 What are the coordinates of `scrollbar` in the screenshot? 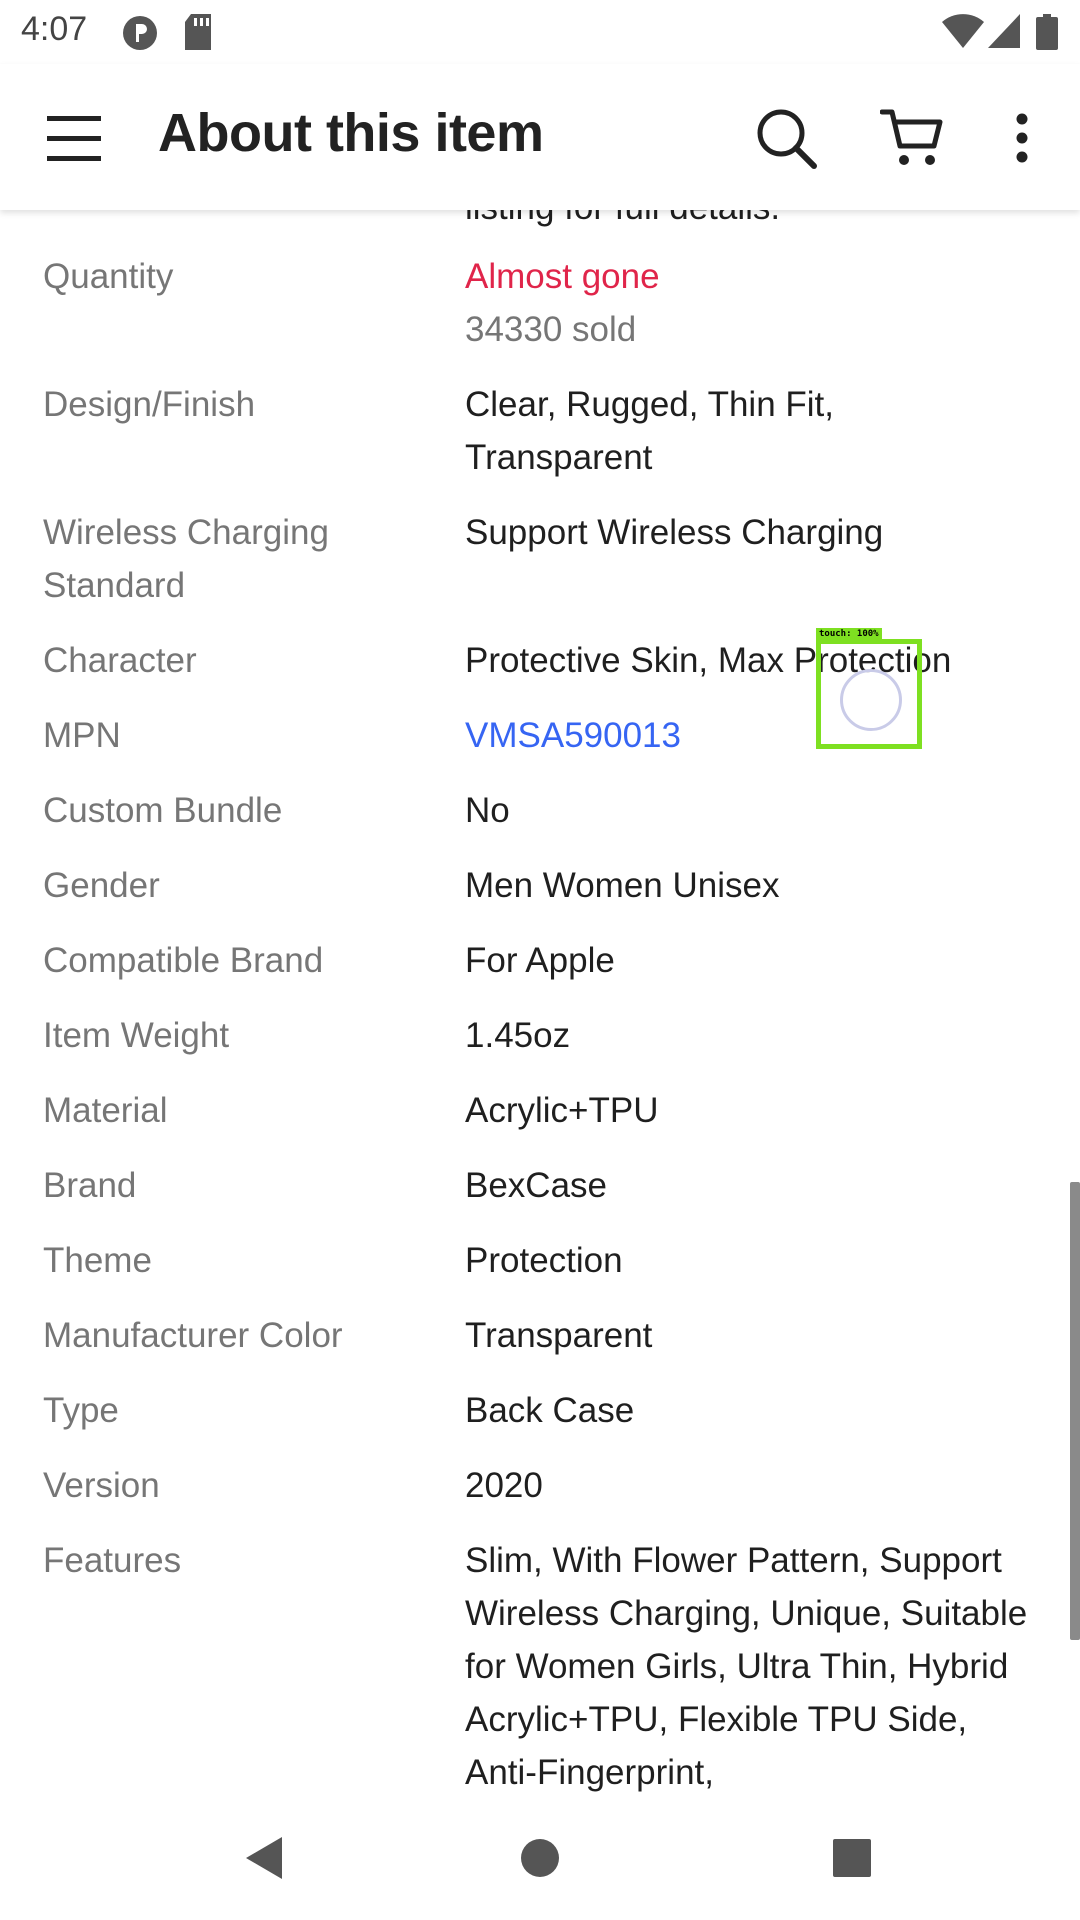 It's located at (1075, 1411).